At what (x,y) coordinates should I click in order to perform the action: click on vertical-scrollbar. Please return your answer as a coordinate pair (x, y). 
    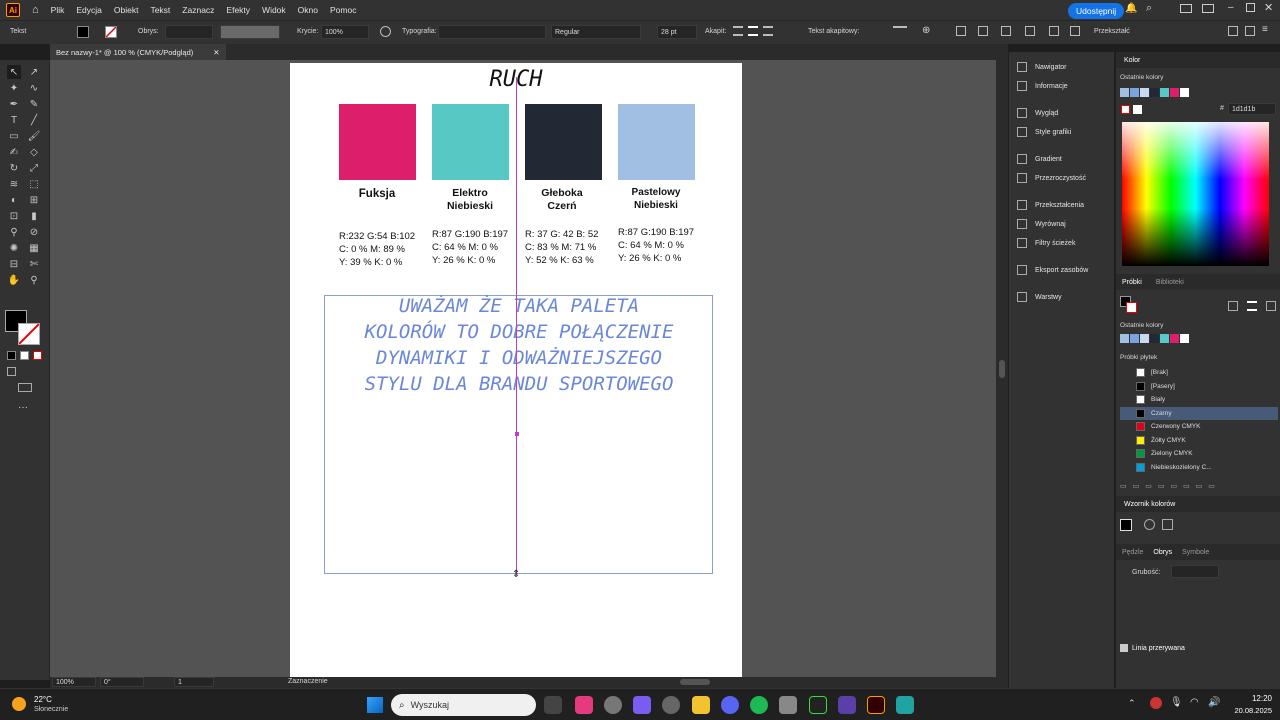
    Looking at the image, I should click on (1002, 368).